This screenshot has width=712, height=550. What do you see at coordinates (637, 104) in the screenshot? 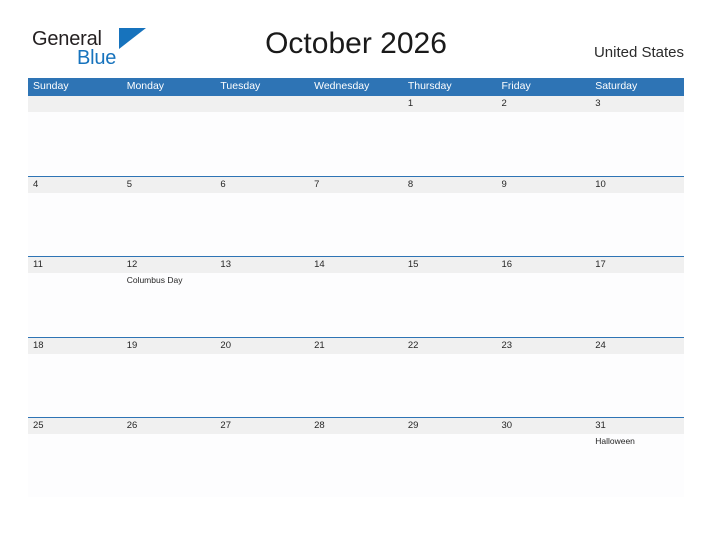
I see `date-number: 3` at bounding box center [637, 104].